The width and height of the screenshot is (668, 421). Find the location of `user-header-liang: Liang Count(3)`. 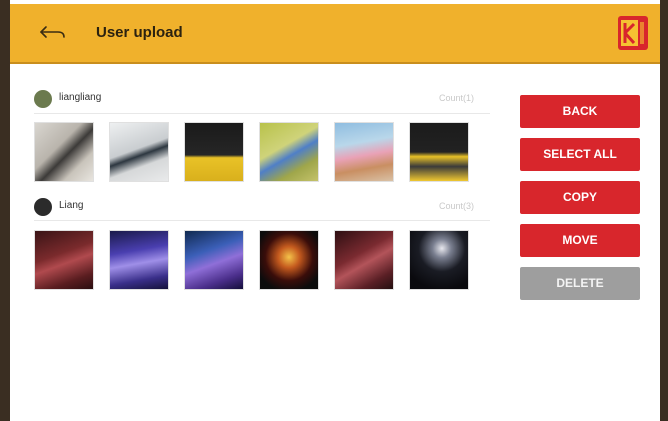

user-header-liang: Liang Count(3) is located at coordinates (254, 208).